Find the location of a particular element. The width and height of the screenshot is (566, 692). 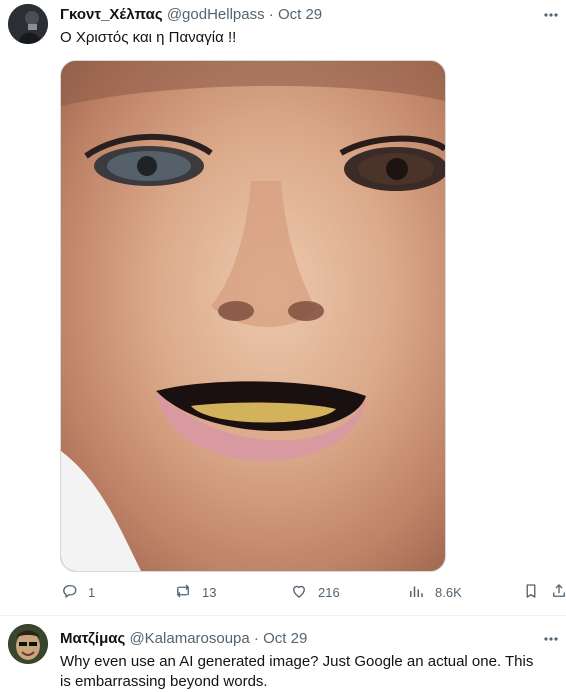

tweet-actions: 1 13 216 8.6K is located at coordinates (312, 592).